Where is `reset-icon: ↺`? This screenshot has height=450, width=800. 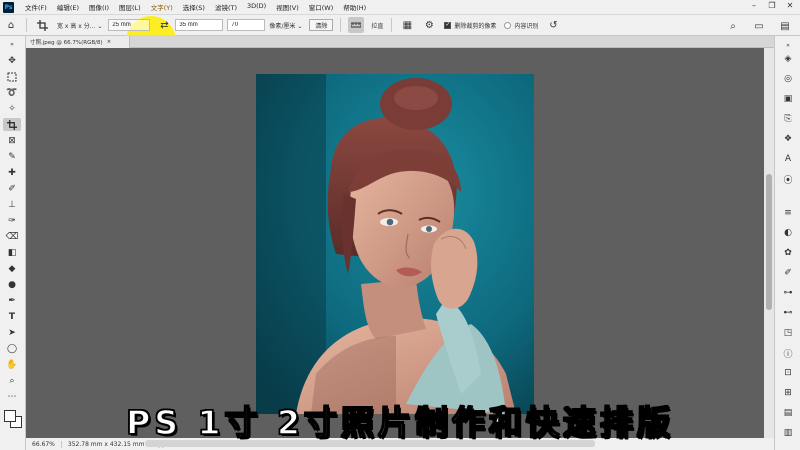 reset-icon: ↺ is located at coordinates (553, 25).